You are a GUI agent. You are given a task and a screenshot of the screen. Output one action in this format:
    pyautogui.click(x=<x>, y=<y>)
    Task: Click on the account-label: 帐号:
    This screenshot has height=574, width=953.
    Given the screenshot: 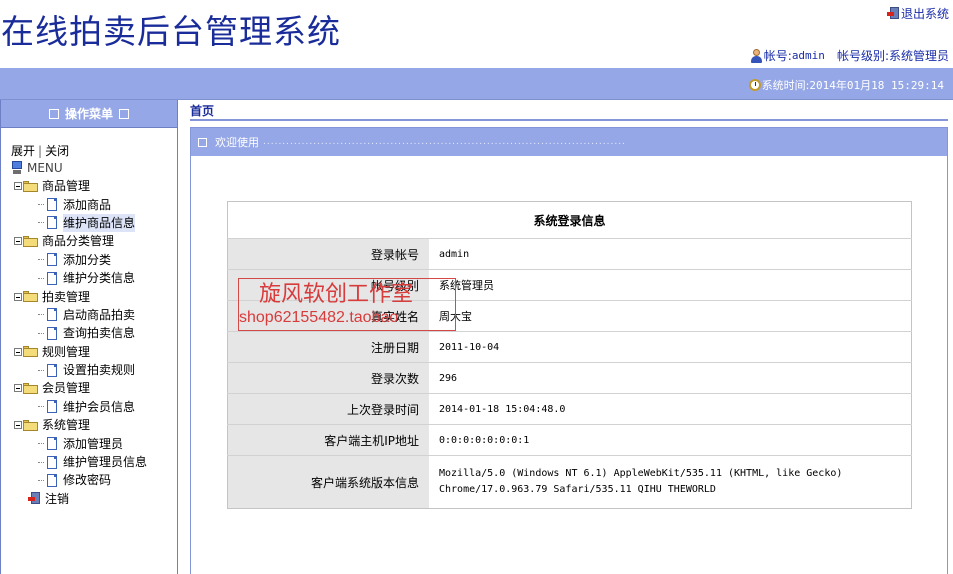 What is the action you would take?
    pyautogui.click(x=777, y=56)
    